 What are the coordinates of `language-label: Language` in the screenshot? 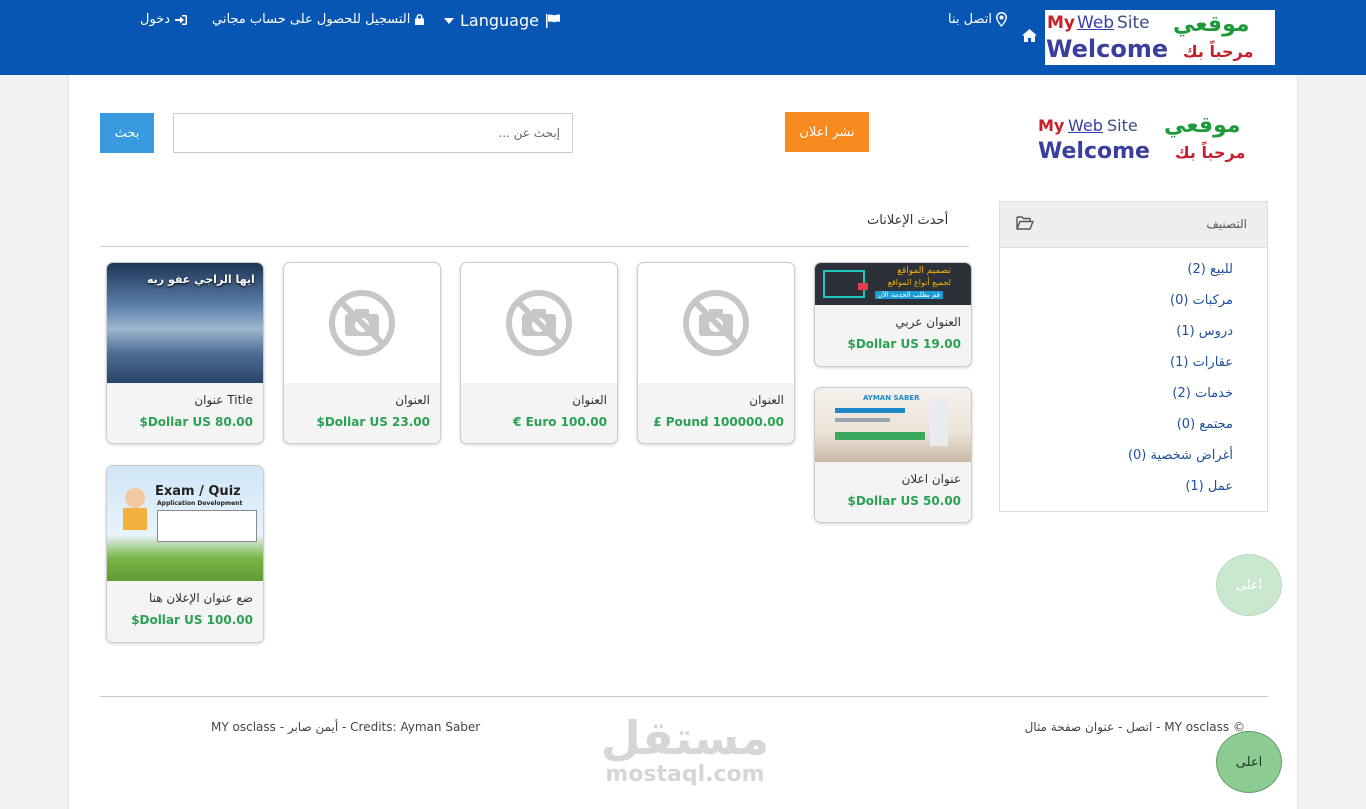 It's located at (499, 20).